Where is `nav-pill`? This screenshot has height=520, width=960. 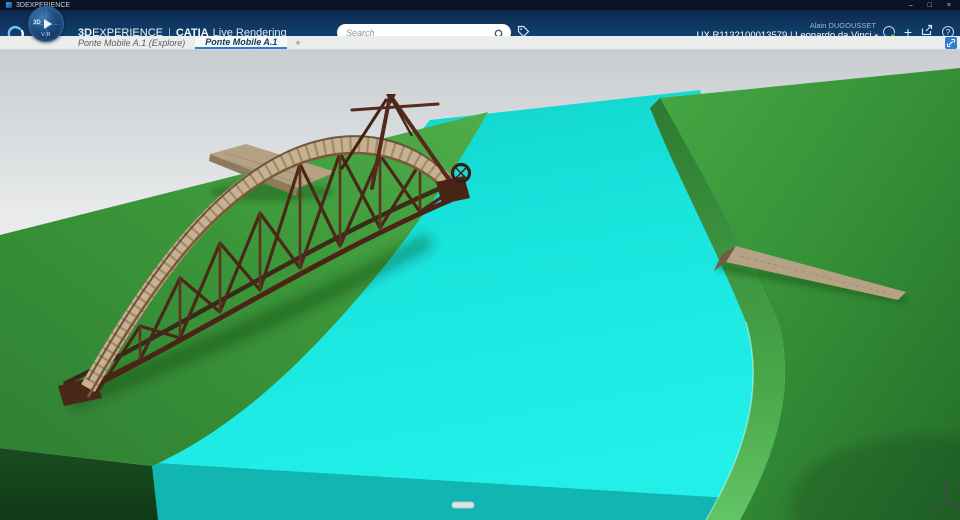 nav-pill is located at coordinates (463, 505).